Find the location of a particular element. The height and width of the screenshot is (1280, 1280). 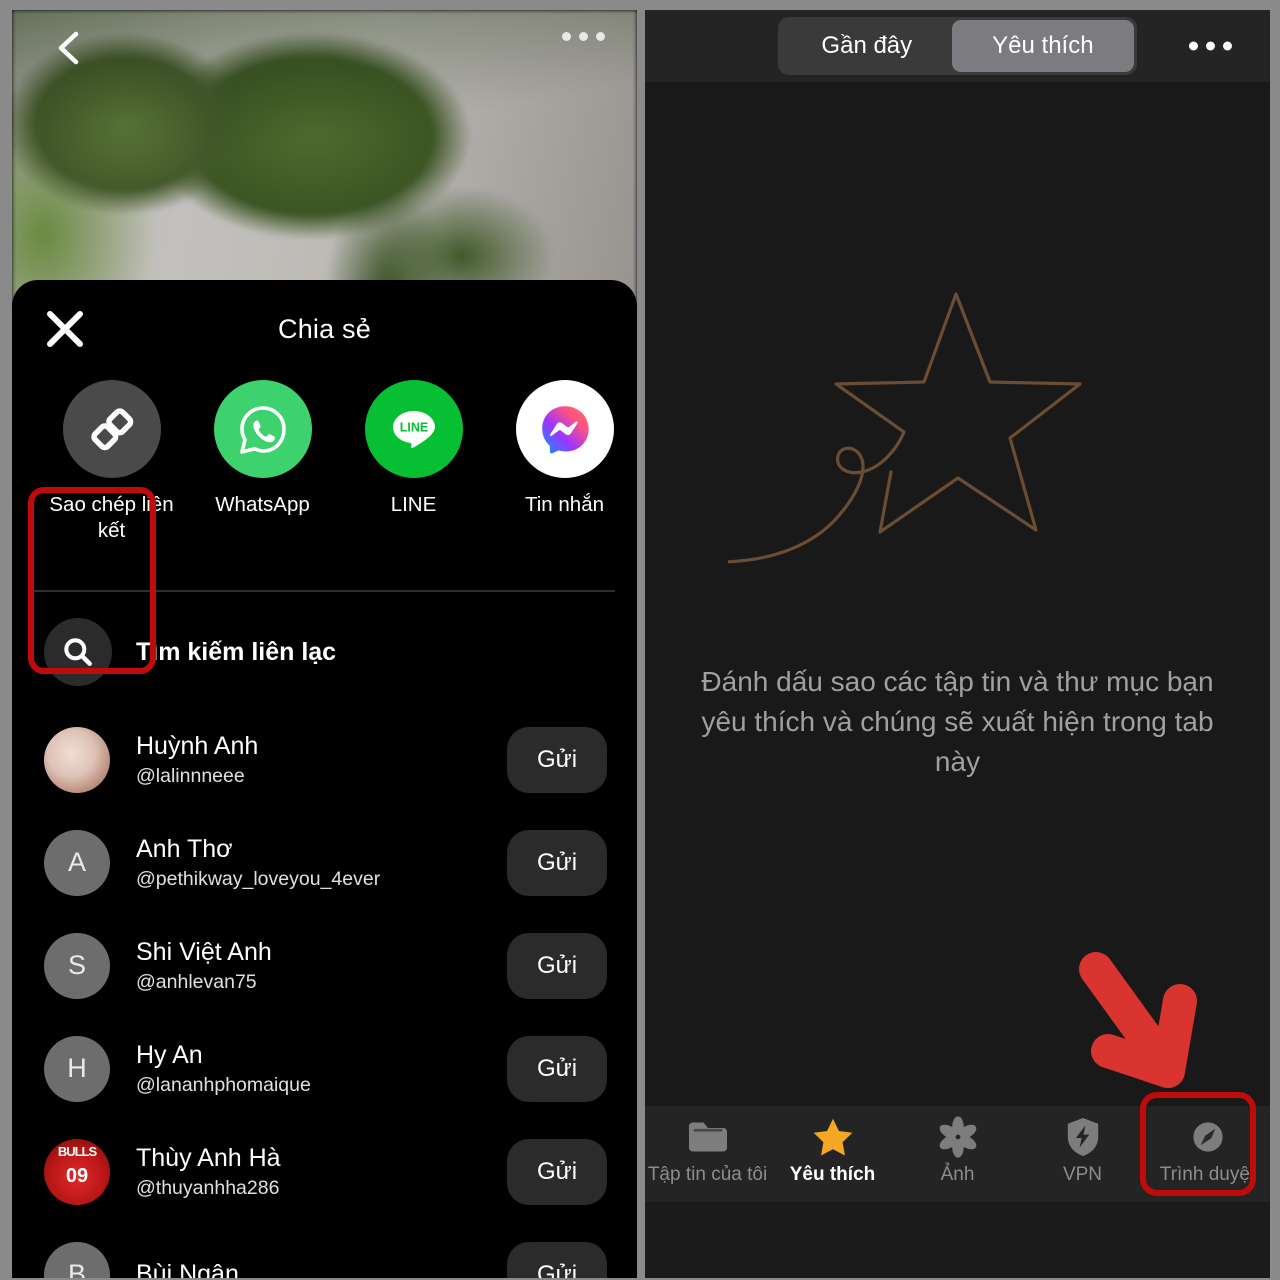

share-sheet-header: Chia sẻ is located at coordinates (324, 330).